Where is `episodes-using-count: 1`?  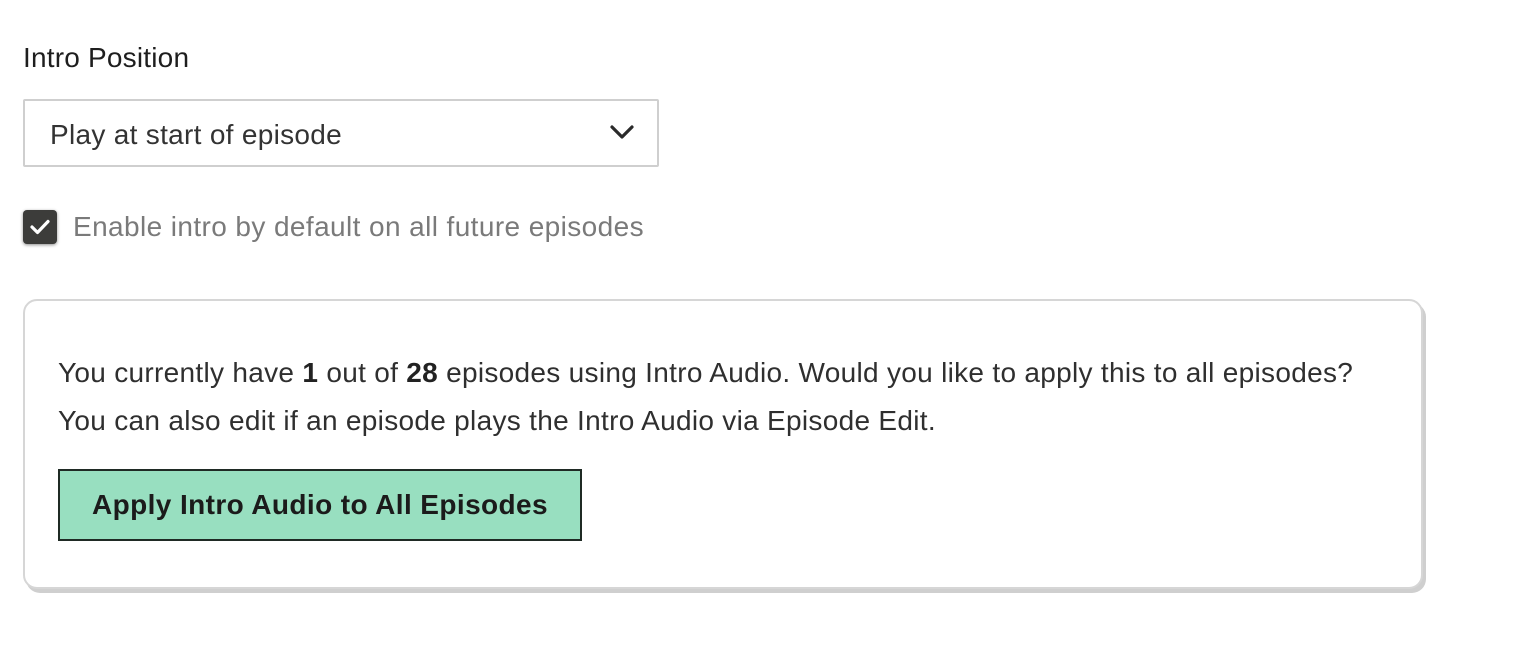
episodes-using-count: 1 is located at coordinates (310, 372).